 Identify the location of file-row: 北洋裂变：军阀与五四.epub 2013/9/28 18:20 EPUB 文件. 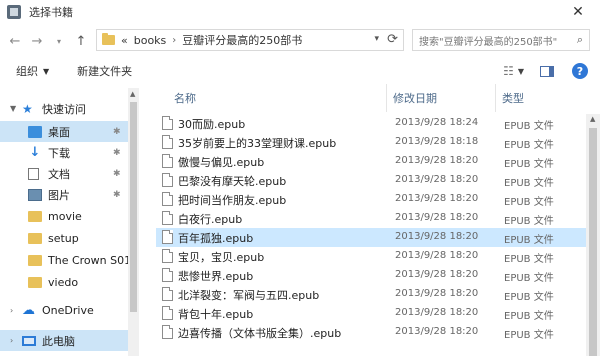
(373, 294).